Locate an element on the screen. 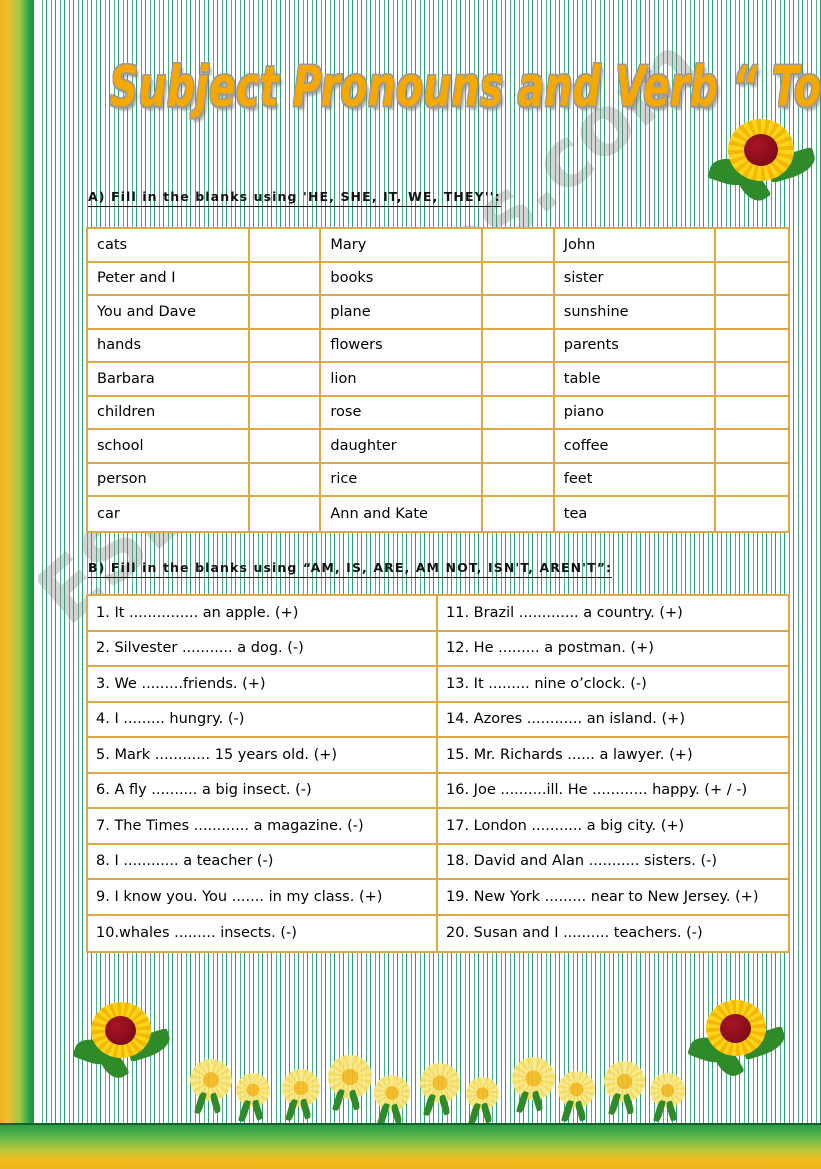 The image size is (821, 1169). table-row: Barbara lion table is located at coordinates (438, 380).